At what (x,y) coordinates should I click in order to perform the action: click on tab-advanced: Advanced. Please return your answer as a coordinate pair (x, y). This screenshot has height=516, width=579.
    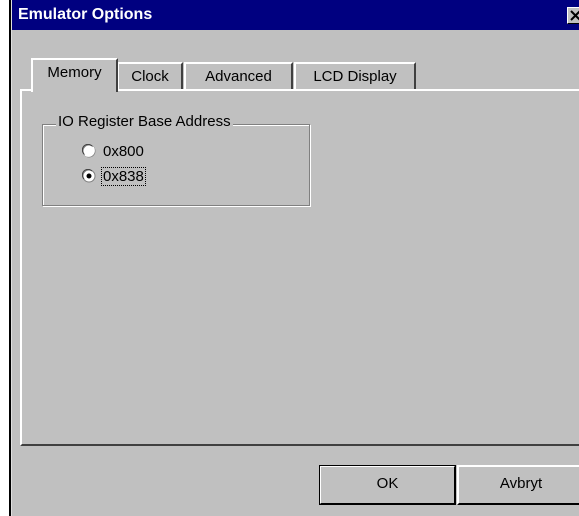
    Looking at the image, I should click on (238, 75).